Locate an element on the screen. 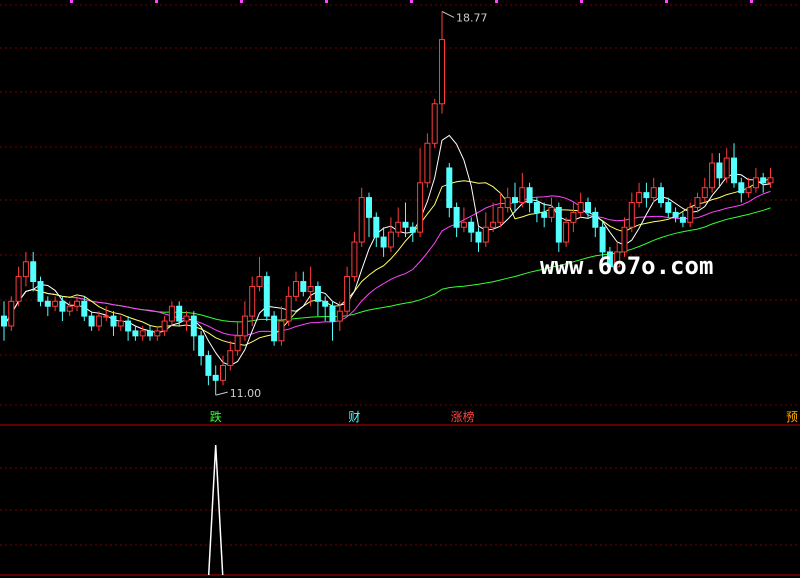 This screenshot has width=800, height=578. low-label: 11.00 is located at coordinates (246, 393).